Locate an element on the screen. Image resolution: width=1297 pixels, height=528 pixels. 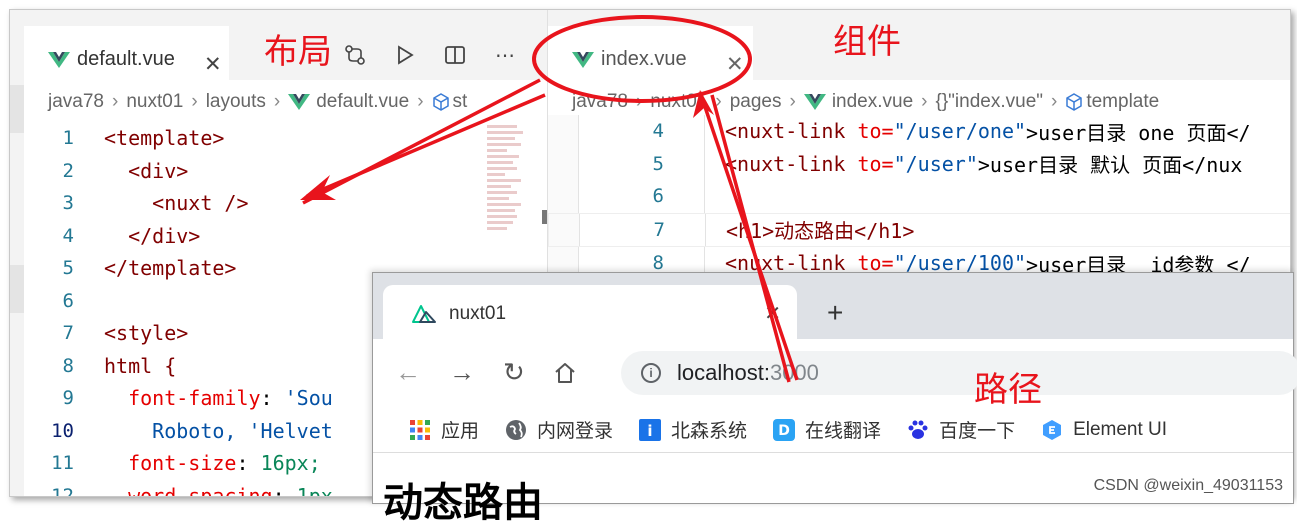
run-icon is located at coordinates (405, 55).